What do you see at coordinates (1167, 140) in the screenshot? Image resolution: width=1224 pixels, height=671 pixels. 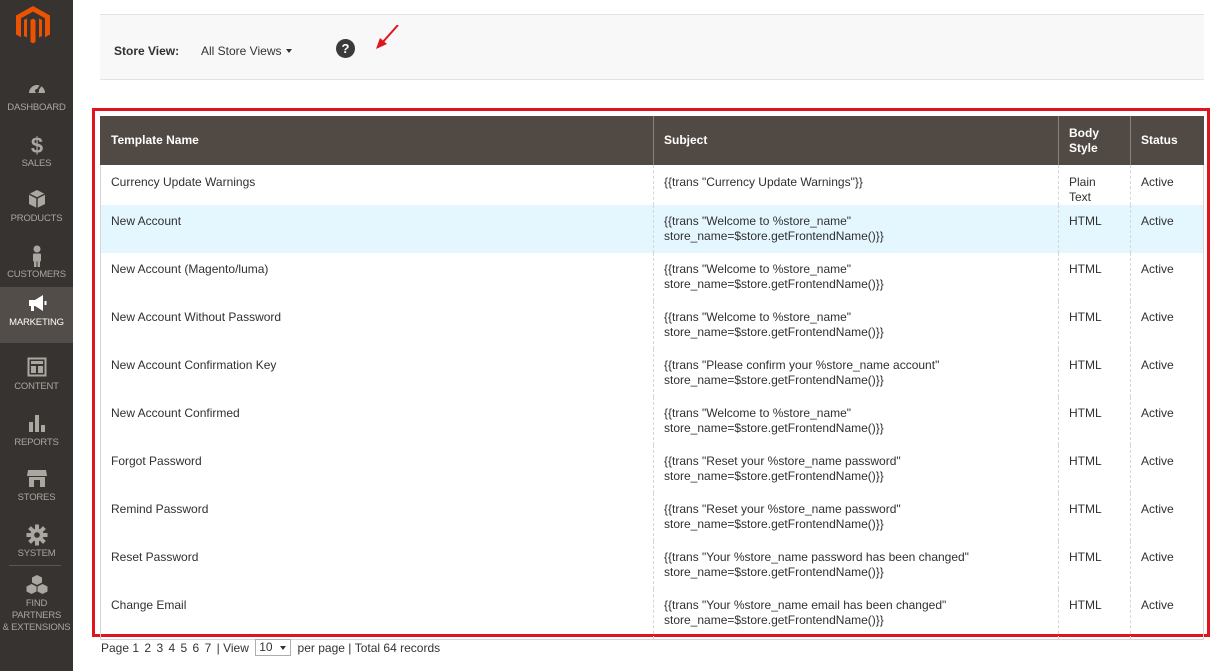 I see `column-header-status: Status` at bounding box center [1167, 140].